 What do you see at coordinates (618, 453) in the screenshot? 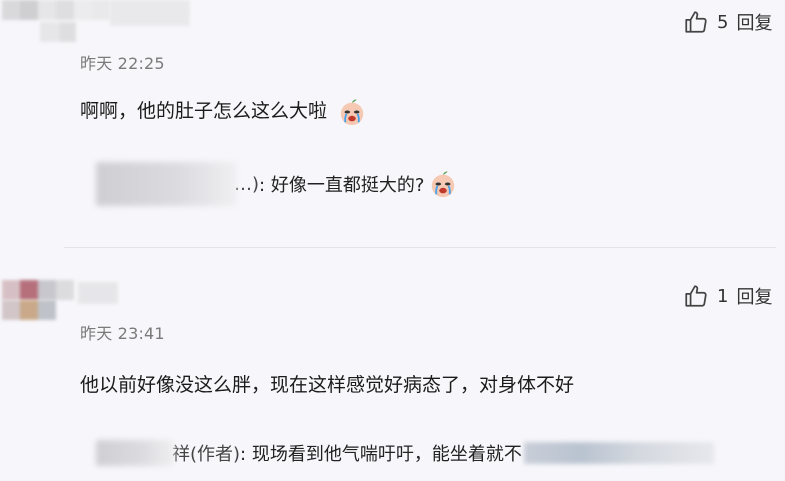
I see `reply-text-blur` at bounding box center [618, 453].